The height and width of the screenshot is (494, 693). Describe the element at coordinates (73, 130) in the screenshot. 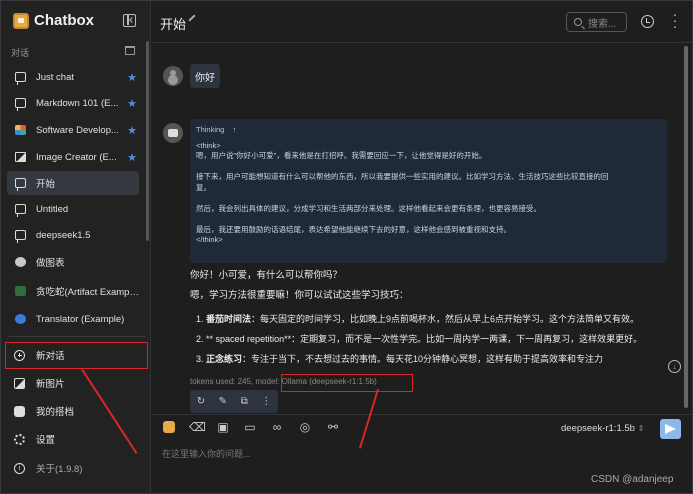

I see `sidebar-item-software-developer: Software Develop... ★` at that location.